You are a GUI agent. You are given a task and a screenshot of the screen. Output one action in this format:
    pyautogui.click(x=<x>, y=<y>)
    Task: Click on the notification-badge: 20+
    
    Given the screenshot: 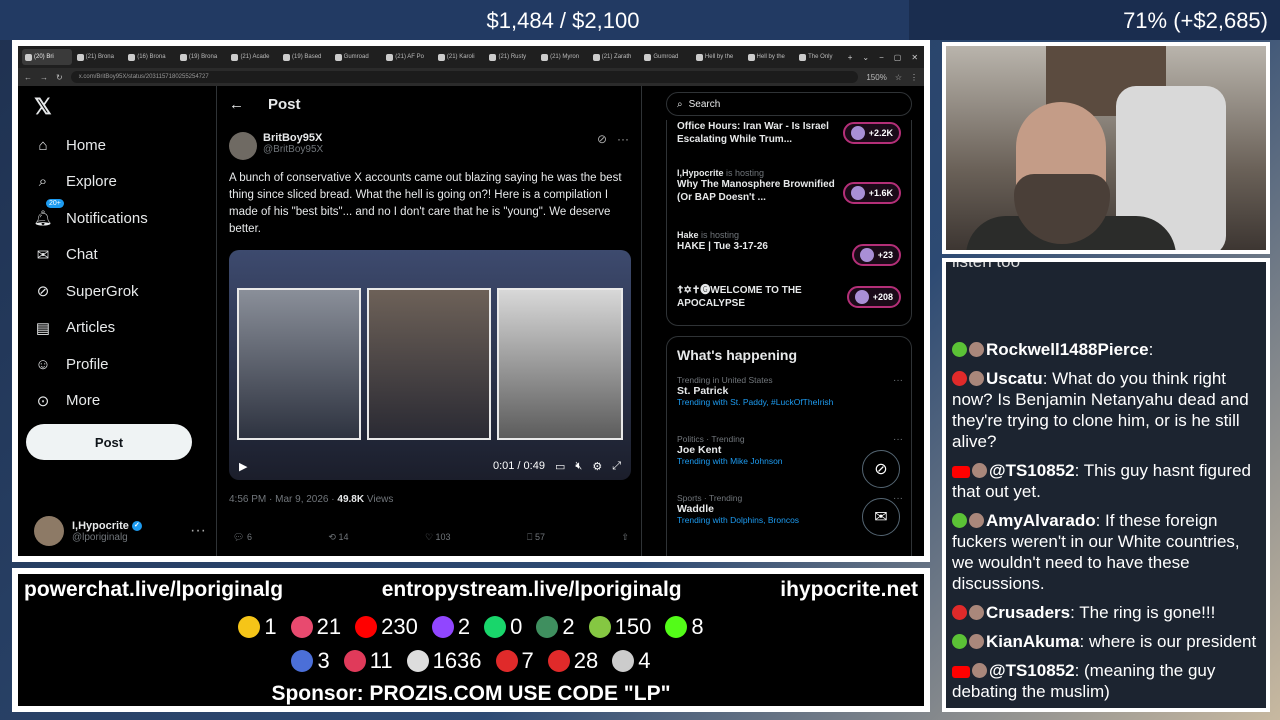 What is the action you would take?
    pyautogui.click(x=55, y=203)
    